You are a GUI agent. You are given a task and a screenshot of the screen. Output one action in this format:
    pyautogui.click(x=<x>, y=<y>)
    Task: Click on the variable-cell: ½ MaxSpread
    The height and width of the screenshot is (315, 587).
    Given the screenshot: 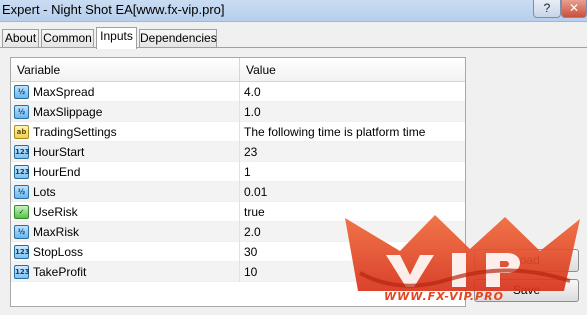 What is the action you would take?
    pyautogui.click(x=125, y=92)
    